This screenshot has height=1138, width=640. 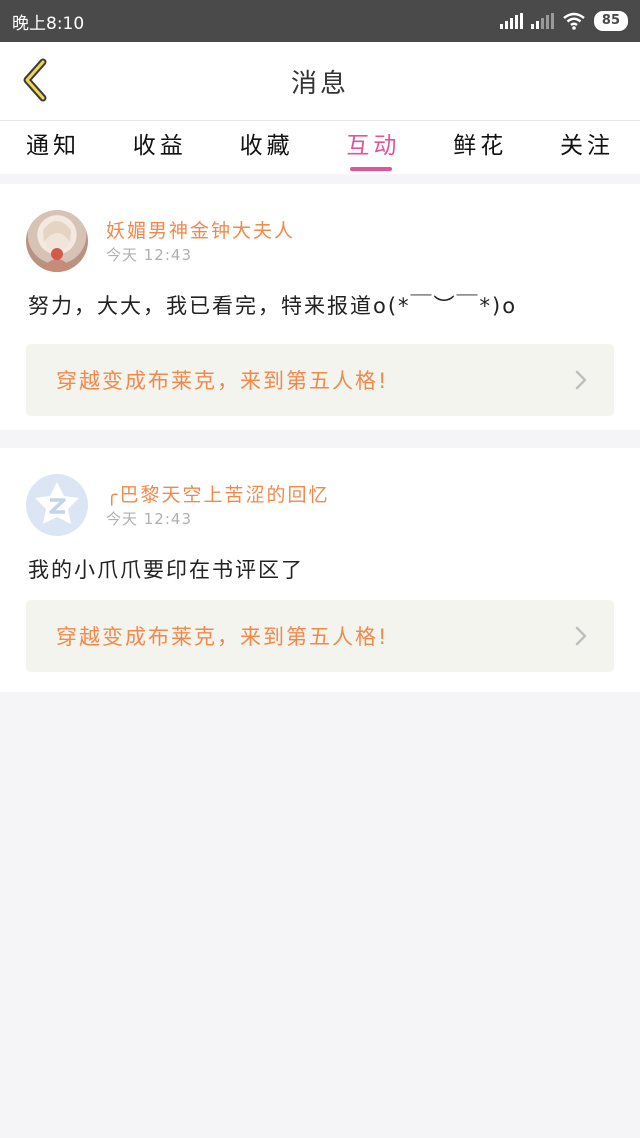 I want to click on signal-2-icon, so click(x=542, y=21).